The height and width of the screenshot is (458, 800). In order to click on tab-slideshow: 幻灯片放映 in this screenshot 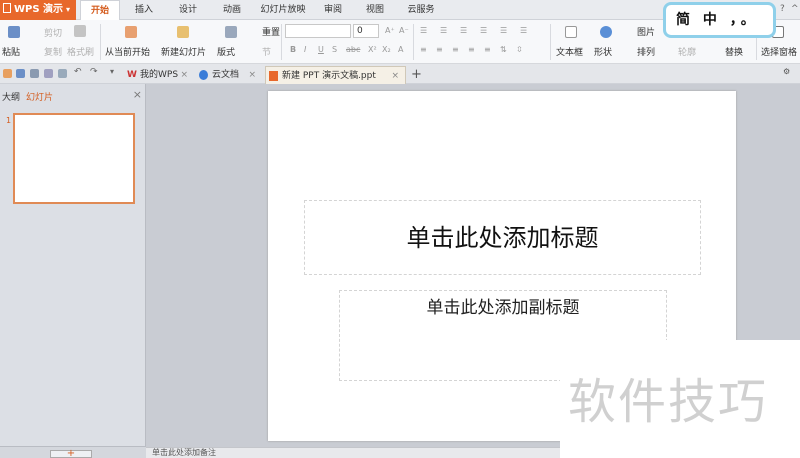, I will do `click(283, 10)`.